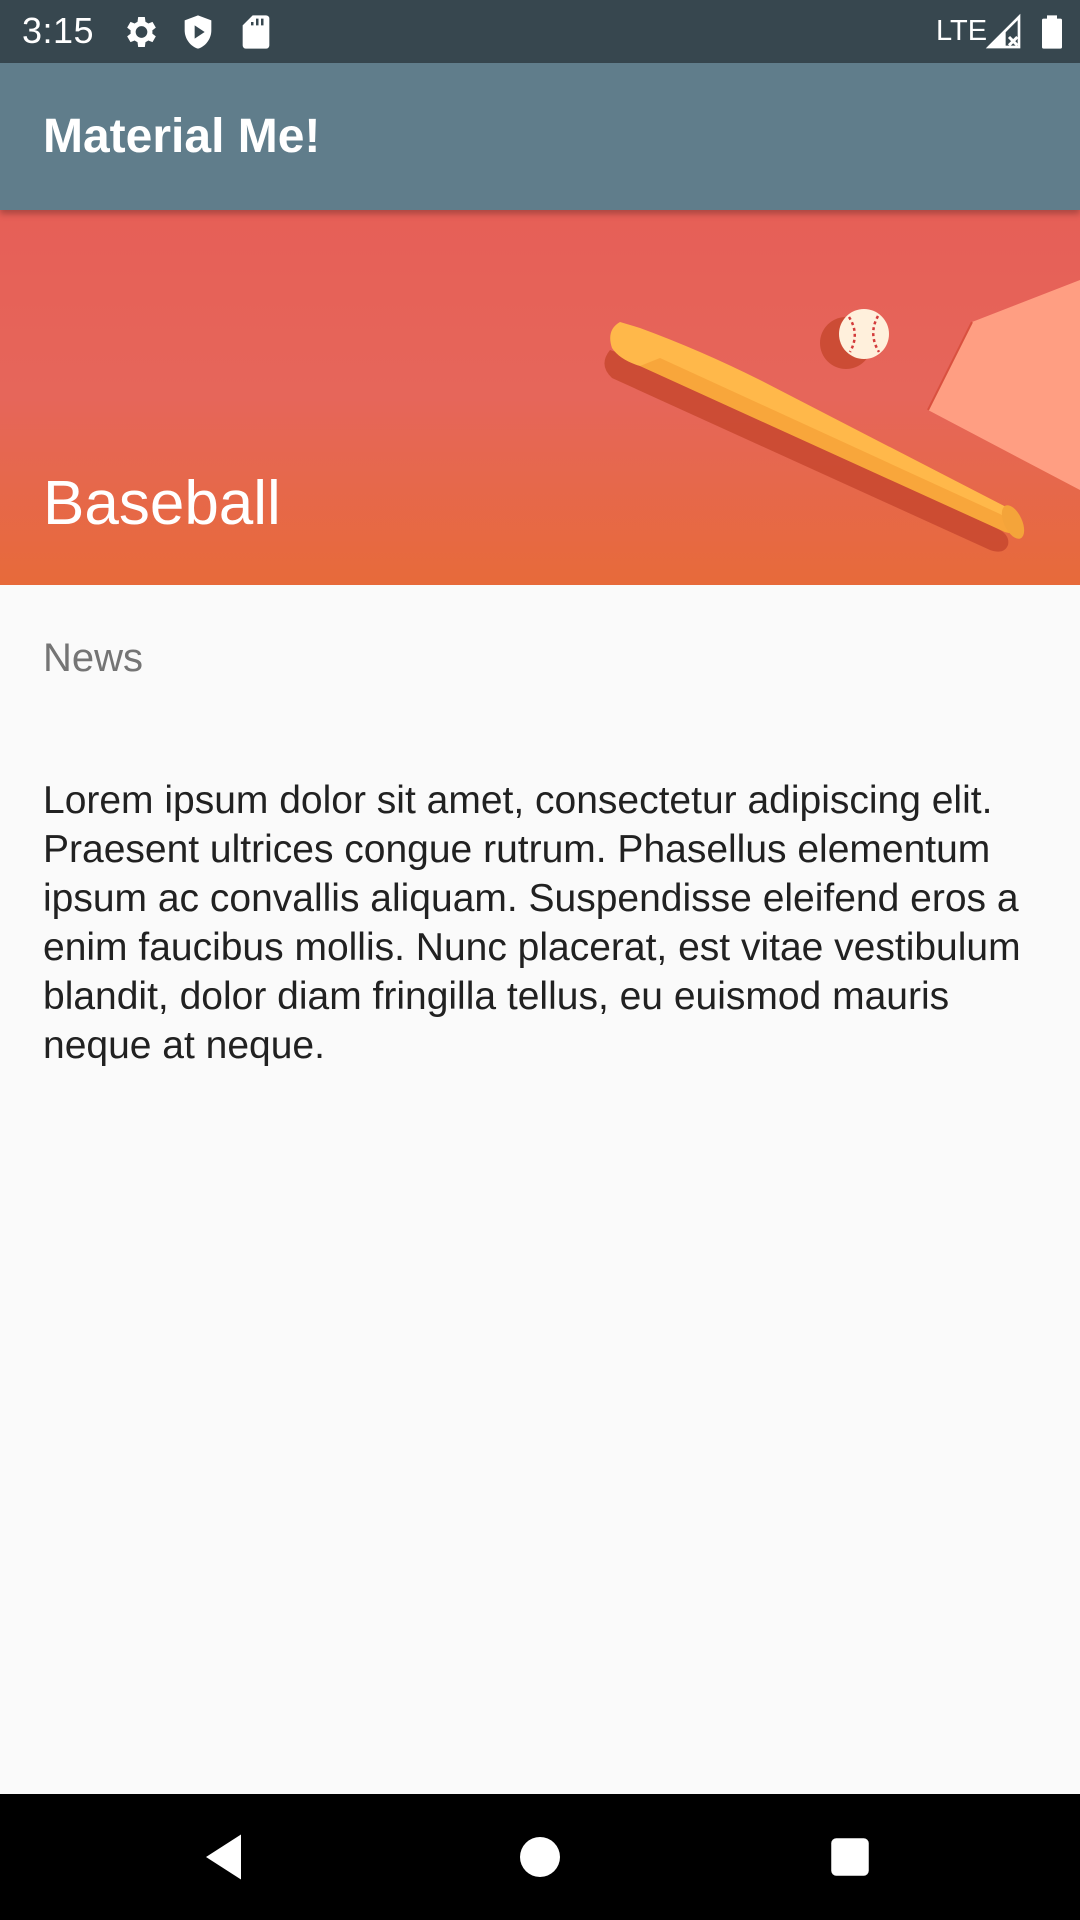 This screenshot has width=1080, height=1920. I want to click on app-title: Material Me!, so click(182, 136).